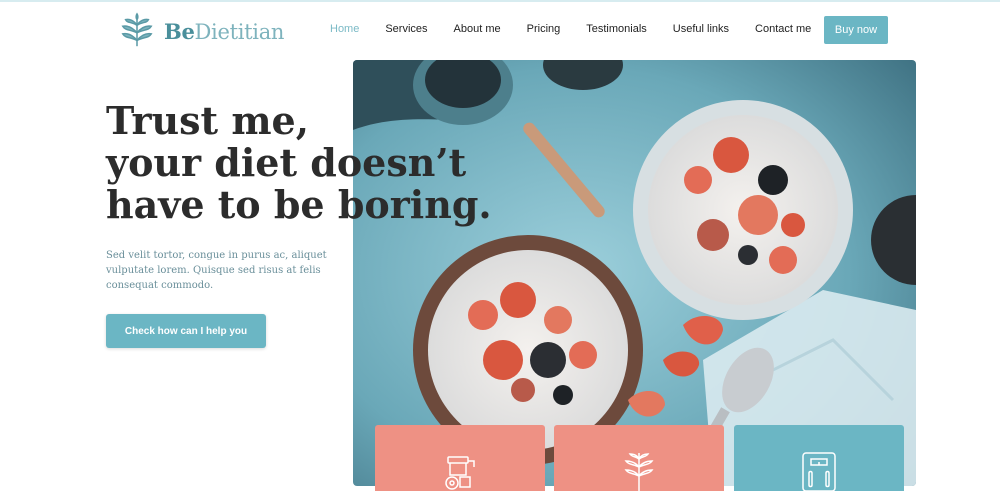  I want to click on leaf-plant-icon, so click(137, 29).